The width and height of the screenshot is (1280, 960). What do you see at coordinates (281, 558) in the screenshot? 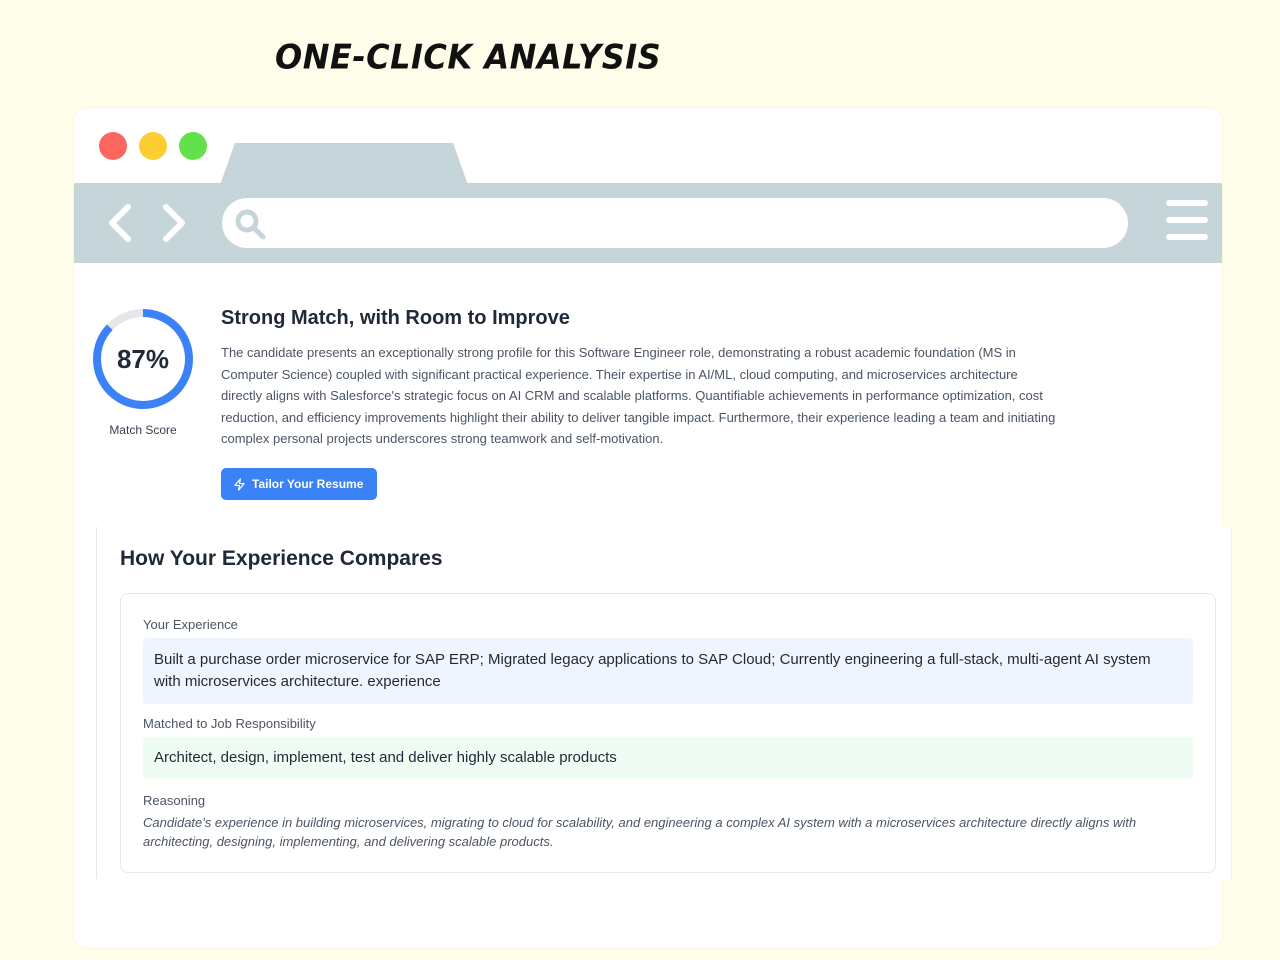
I see `compare-title: How Your Experience Compares` at bounding box center [281, 558].